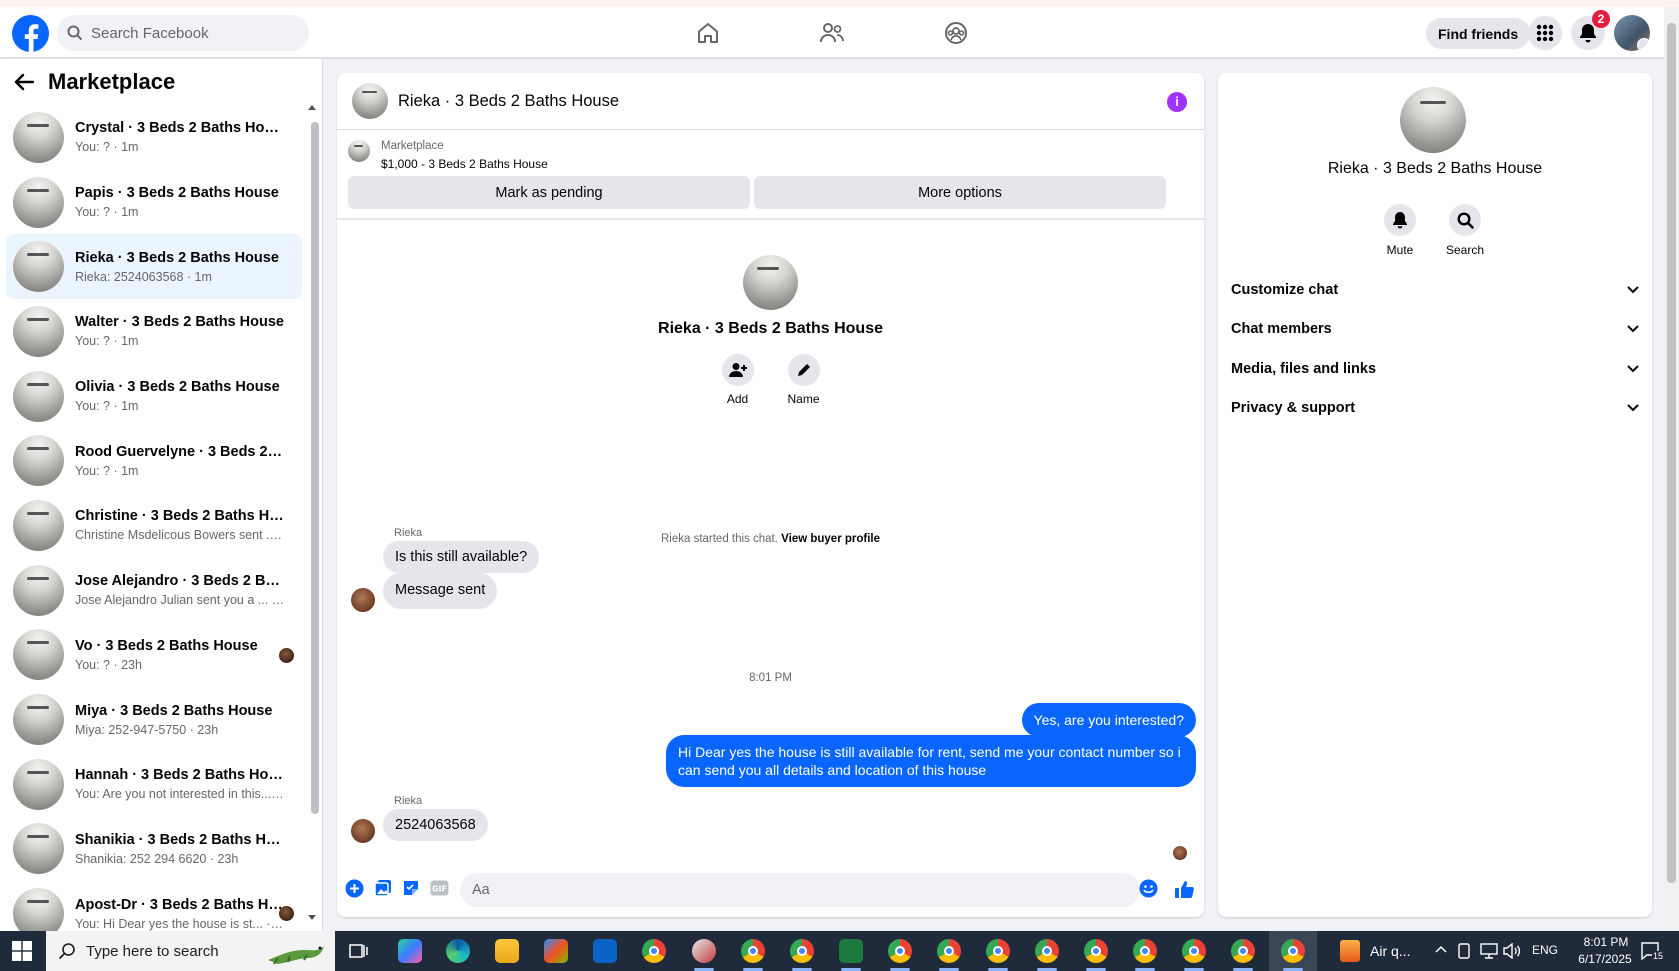 The width and height of the screenshot is (1679, 971). What do you see at coordinates (383, 888) in the screenshot?
I see `photo-gallery-icon` at bounding box center [383, 888].